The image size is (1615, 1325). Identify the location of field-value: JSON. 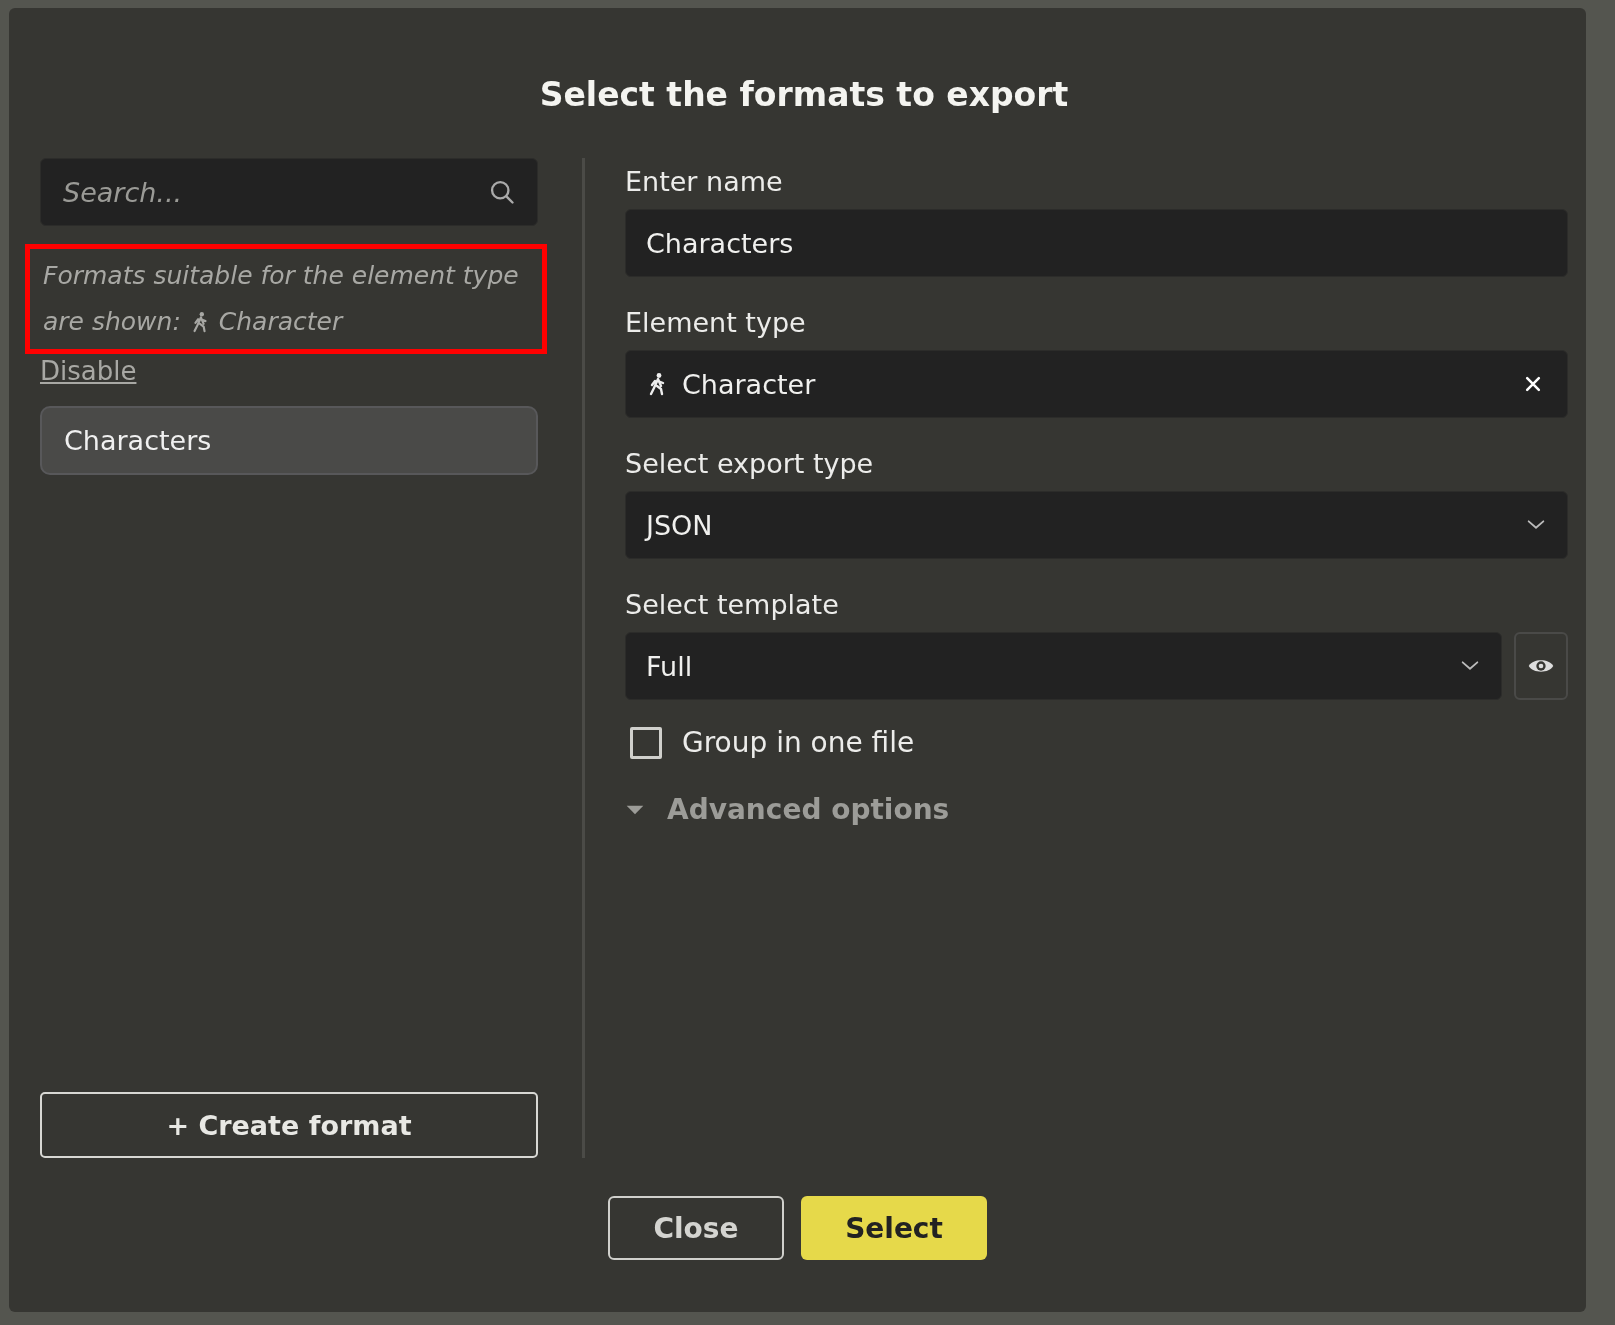
(680, 525).